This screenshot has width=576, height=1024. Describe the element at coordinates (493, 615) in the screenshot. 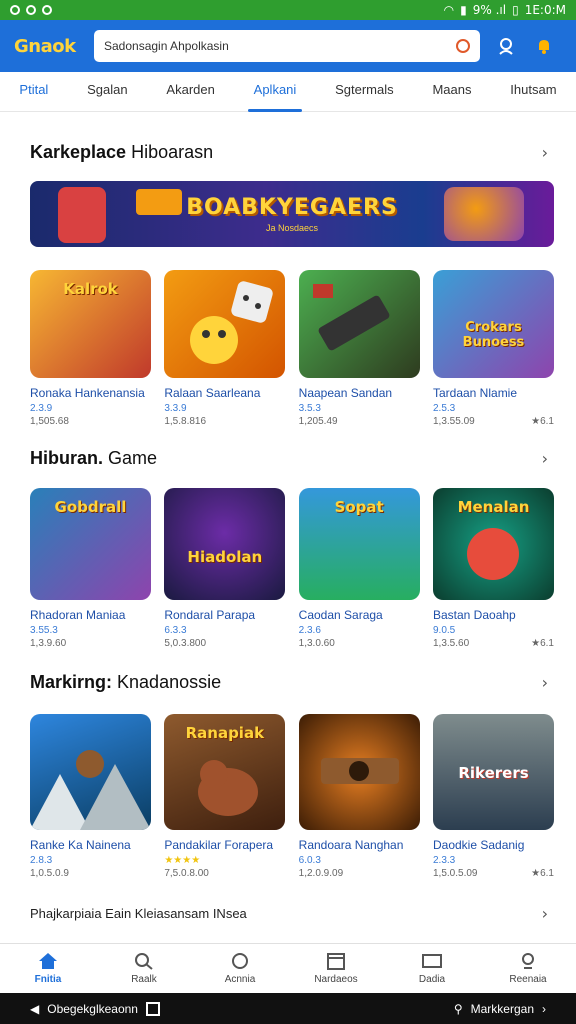

I see `app-title: Bastan Daoahp` at that location.